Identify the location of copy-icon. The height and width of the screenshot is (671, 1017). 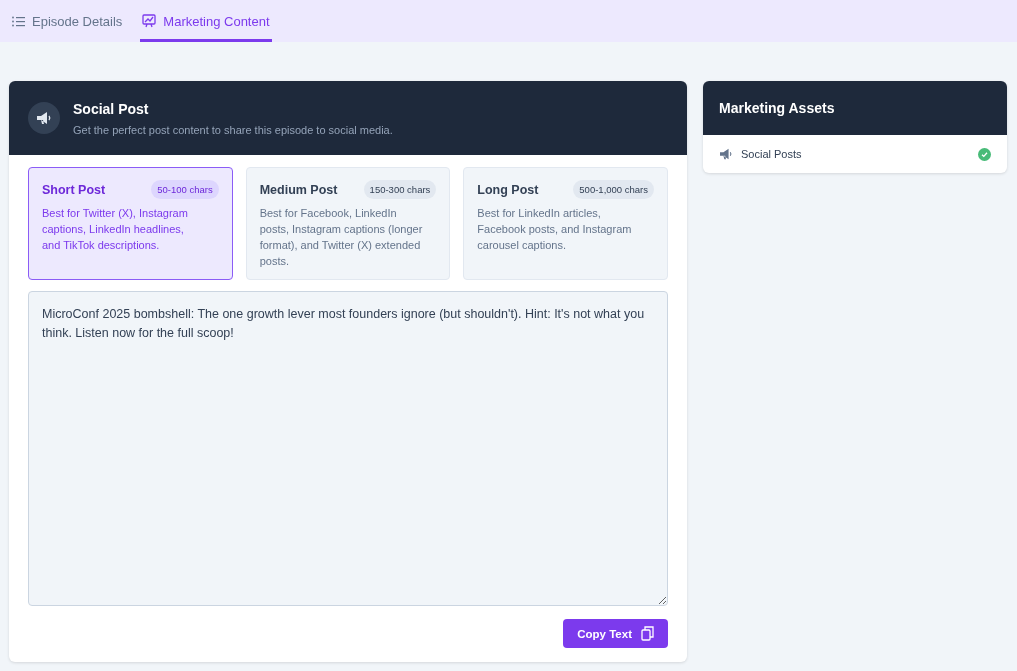
(647, 633).